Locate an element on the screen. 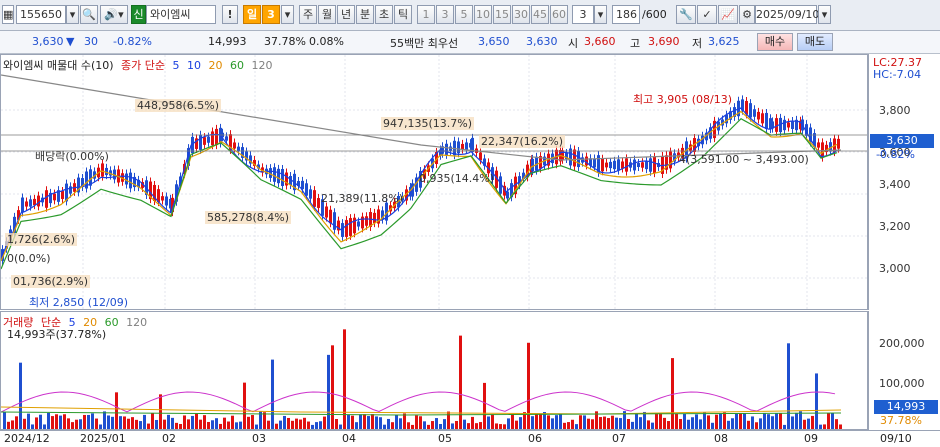  chart-icon: 📈 is located at coordinates (728, 14).